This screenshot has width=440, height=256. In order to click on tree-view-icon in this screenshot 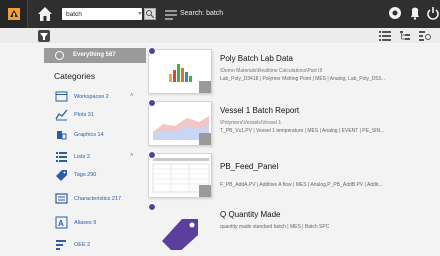, I will do `click(405, 35)`.